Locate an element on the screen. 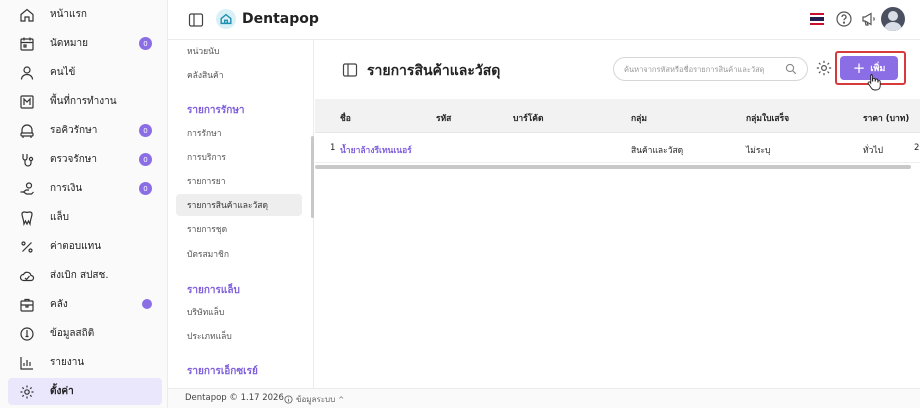 Image resolution: width=920 pixels, height=408 pixels. gear-icon is located at coordinates (27, 392).